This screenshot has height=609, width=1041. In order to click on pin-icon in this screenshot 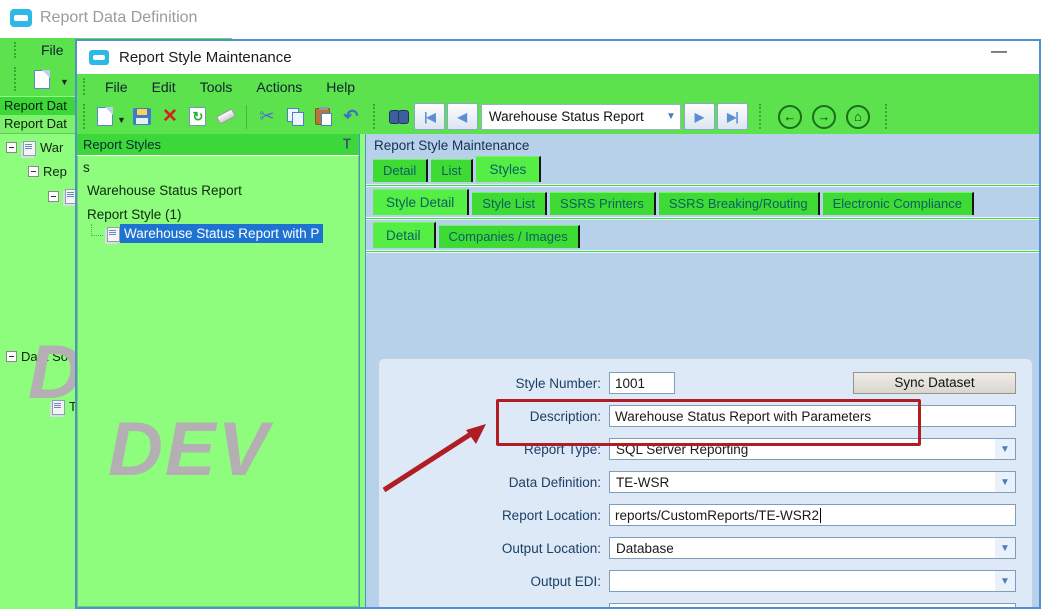, I will do `click(347, 145)`.